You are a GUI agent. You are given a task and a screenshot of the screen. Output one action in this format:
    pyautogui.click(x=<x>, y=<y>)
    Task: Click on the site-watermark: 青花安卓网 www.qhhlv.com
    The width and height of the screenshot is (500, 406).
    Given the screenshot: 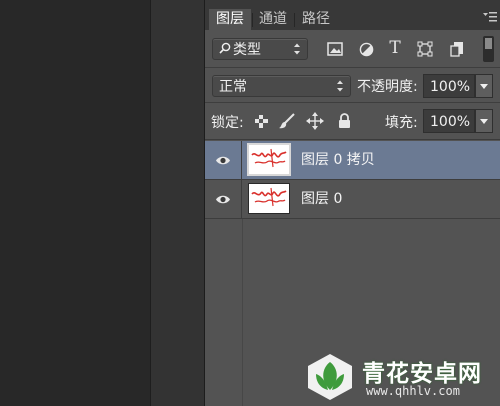 What is the action you would take?
    pyautogui.click(x=400, y=377)
    